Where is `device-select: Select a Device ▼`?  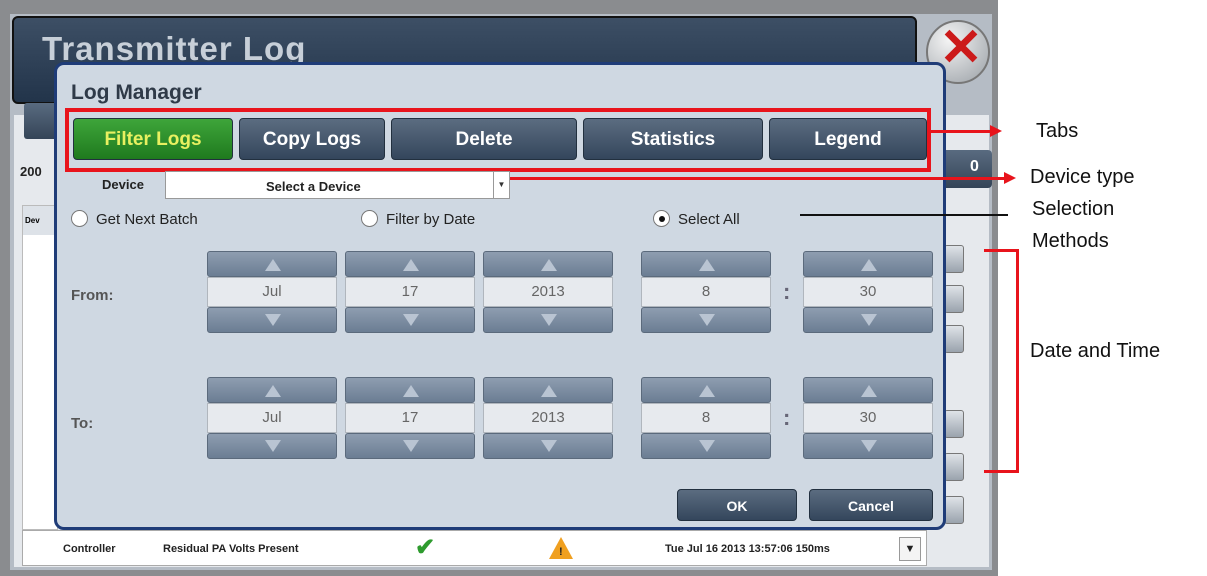 device-select: Select a Device ▼ is located at coordinates (337, 185).